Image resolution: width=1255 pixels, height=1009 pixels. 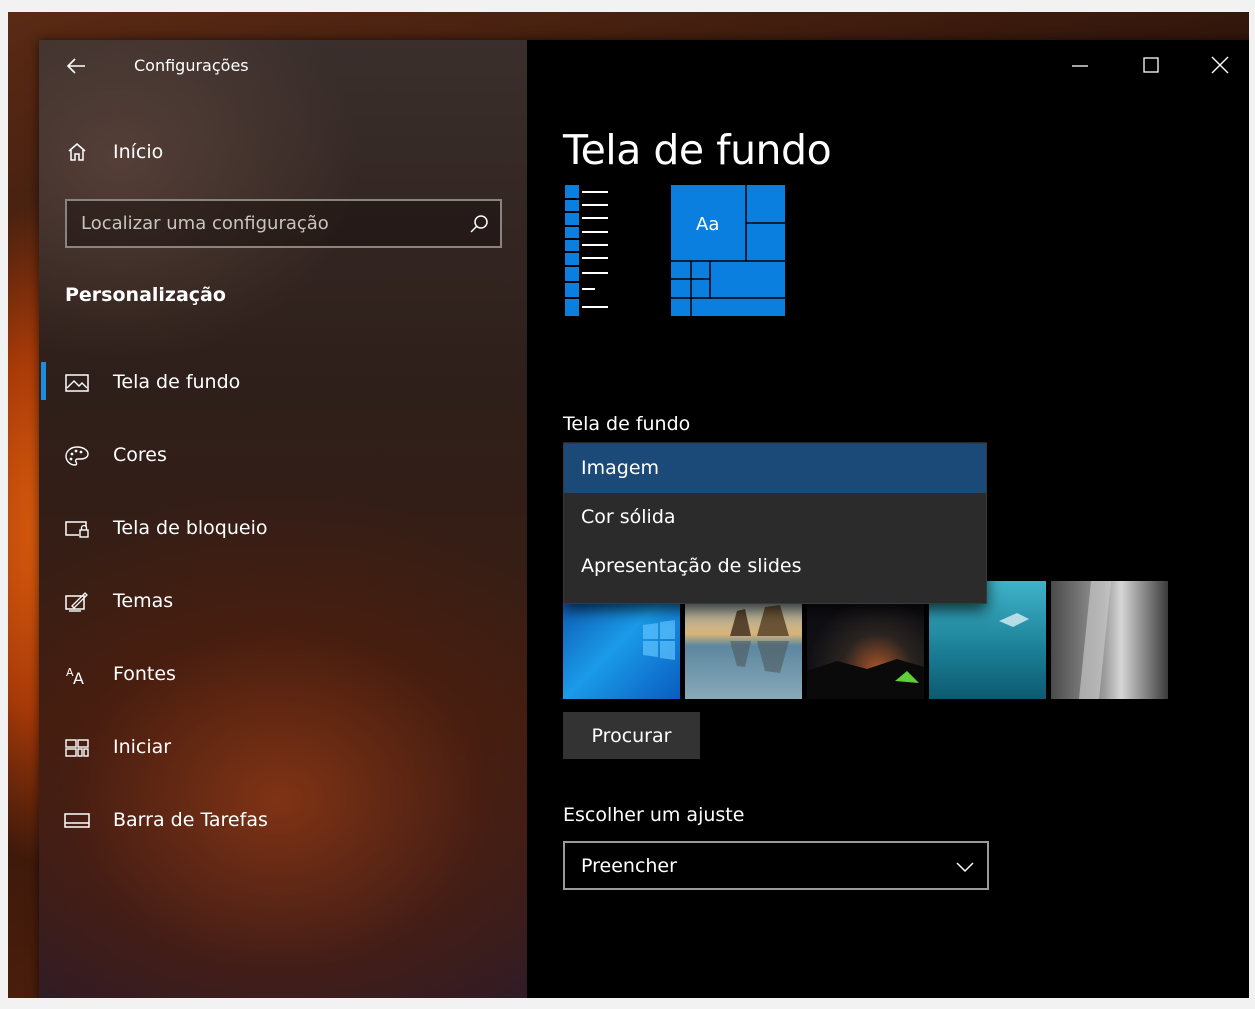 I want to click on sidebar-item-label: Cores, so click(x=140, y=455).